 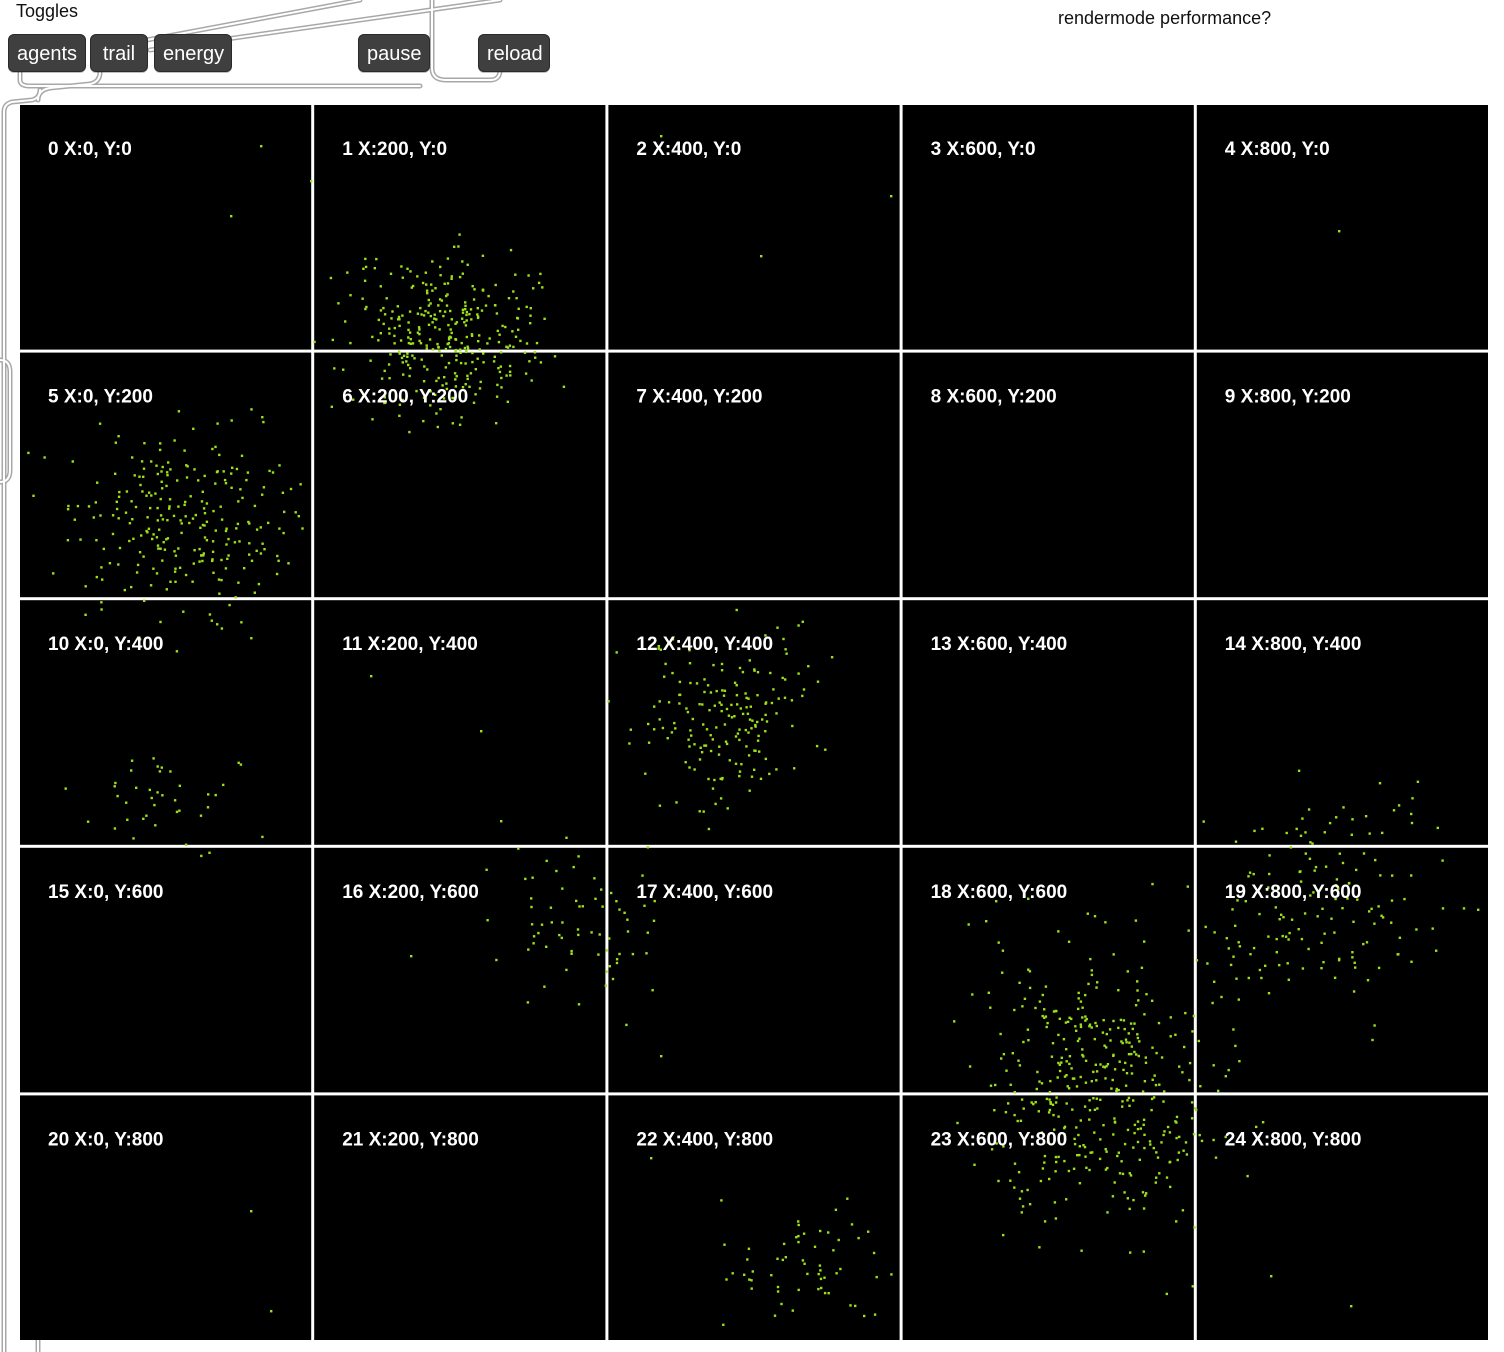 What do you see at coordinates (193, 53) in the screenshot?
I see `energy-toggle-button: energy` at bounding box center [193, 53].